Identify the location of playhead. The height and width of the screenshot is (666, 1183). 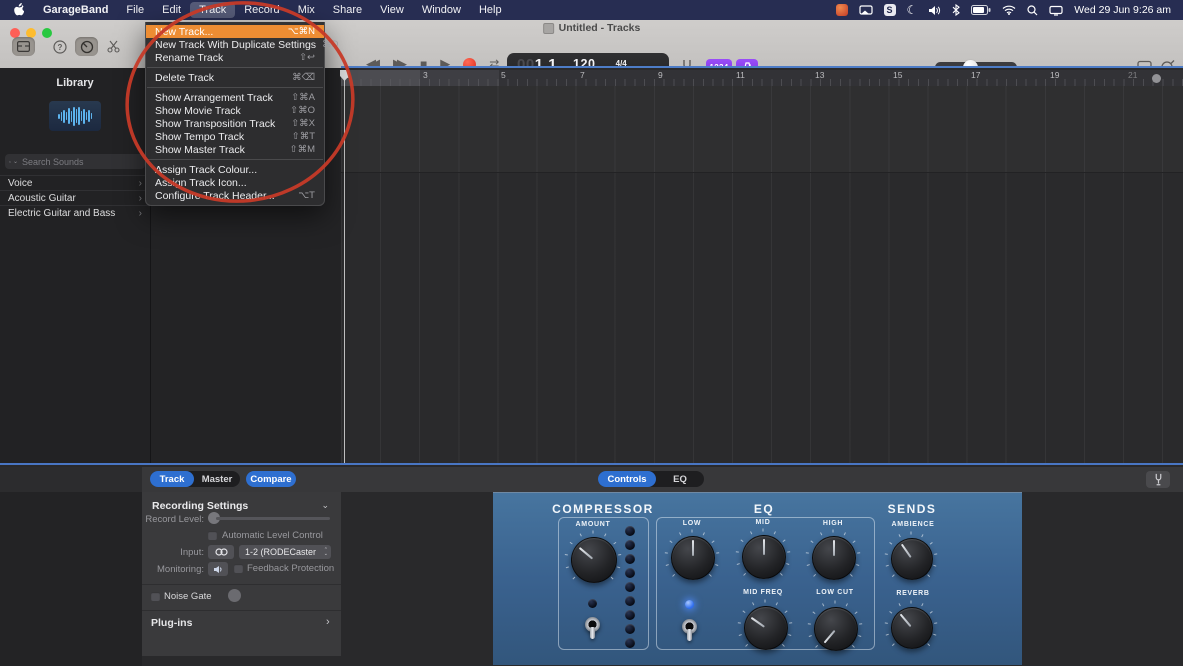
(344, 266).